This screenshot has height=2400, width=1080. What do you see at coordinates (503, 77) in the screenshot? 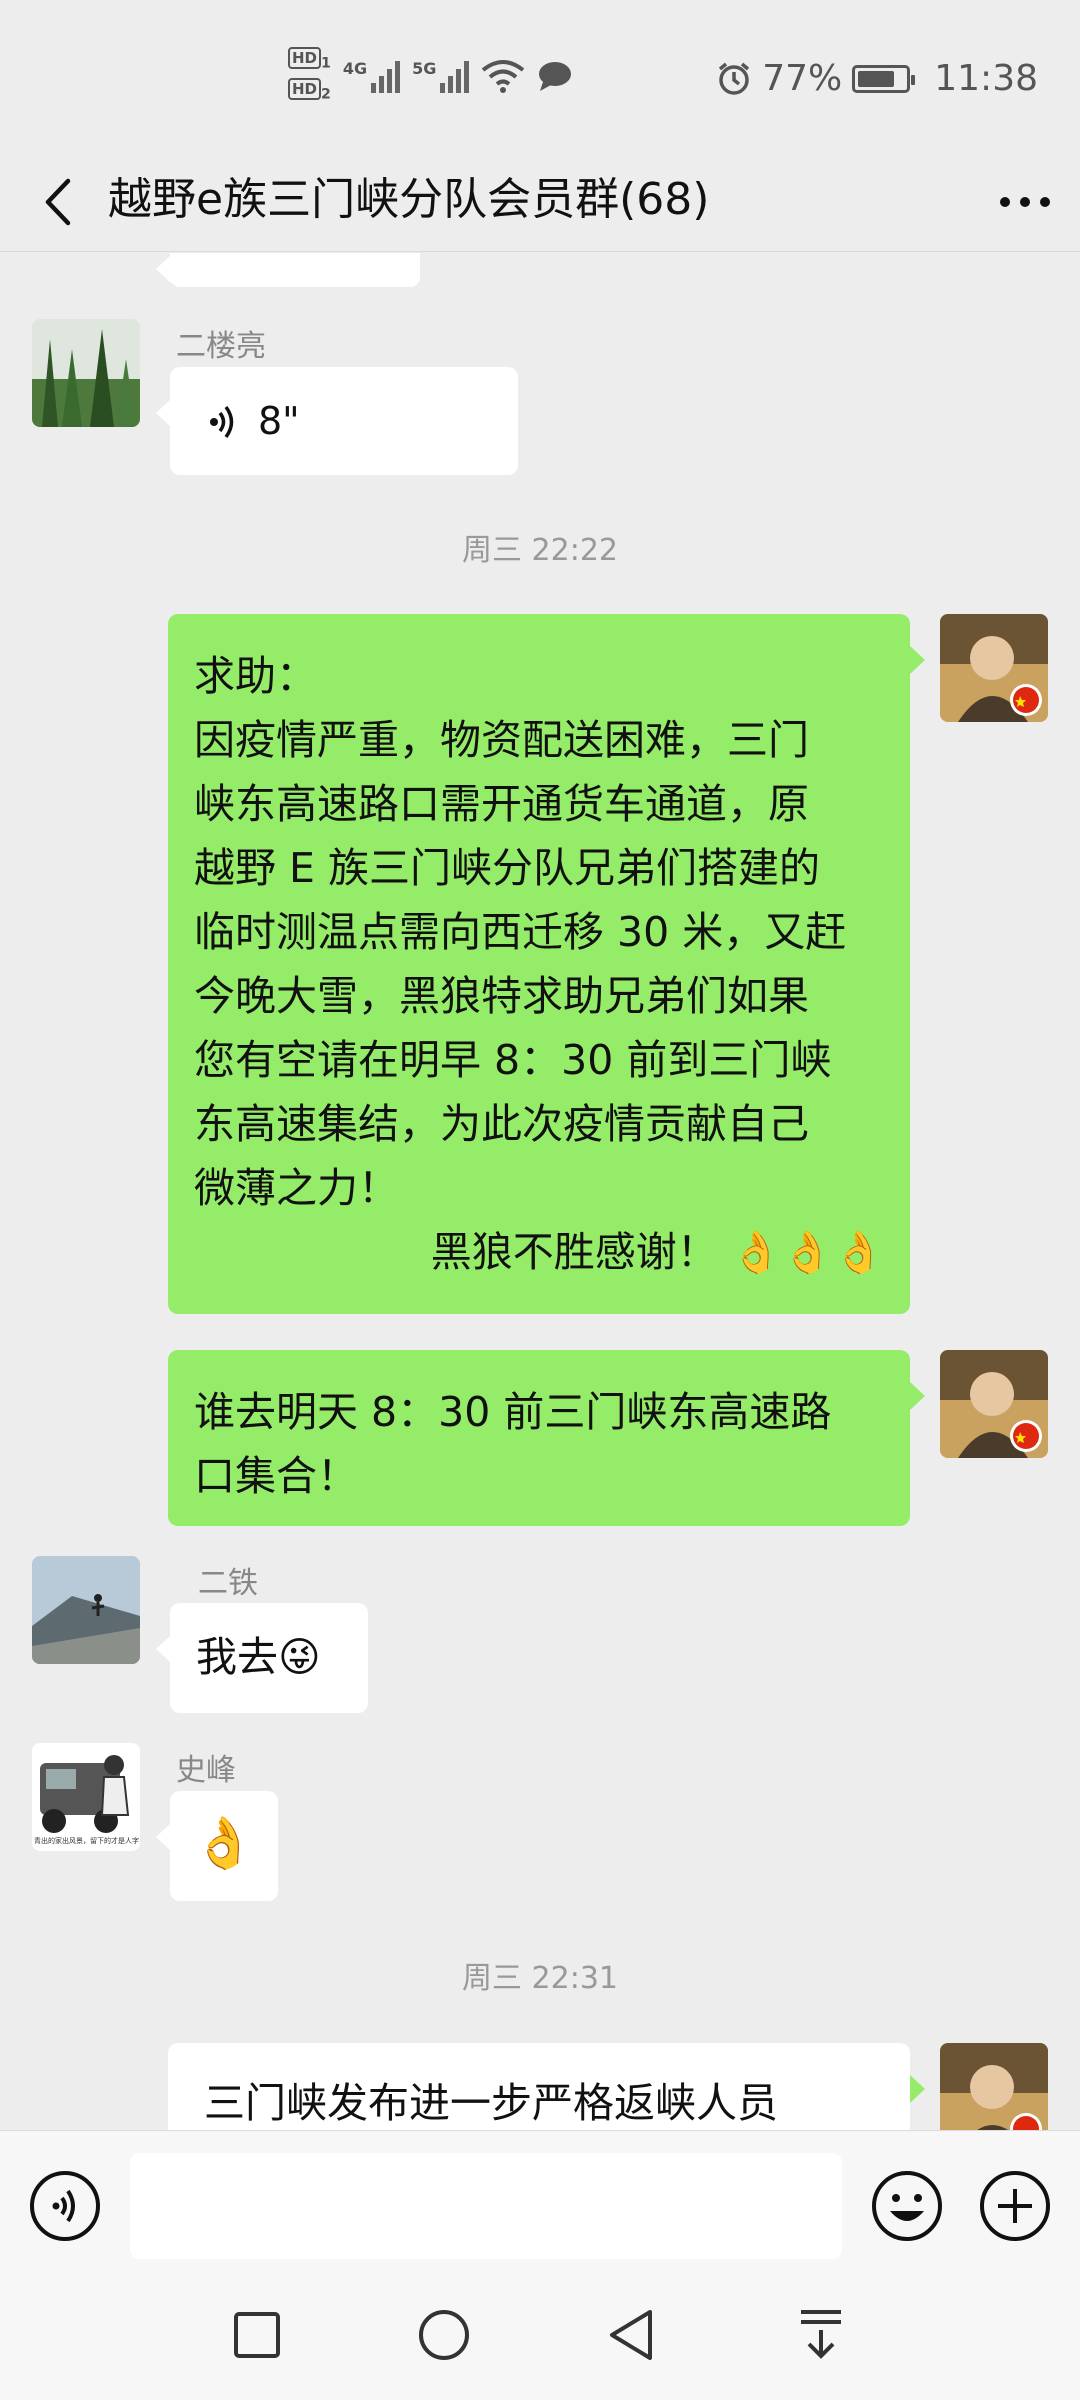
I see `wifi-icon` at bounding box center [503, 77].